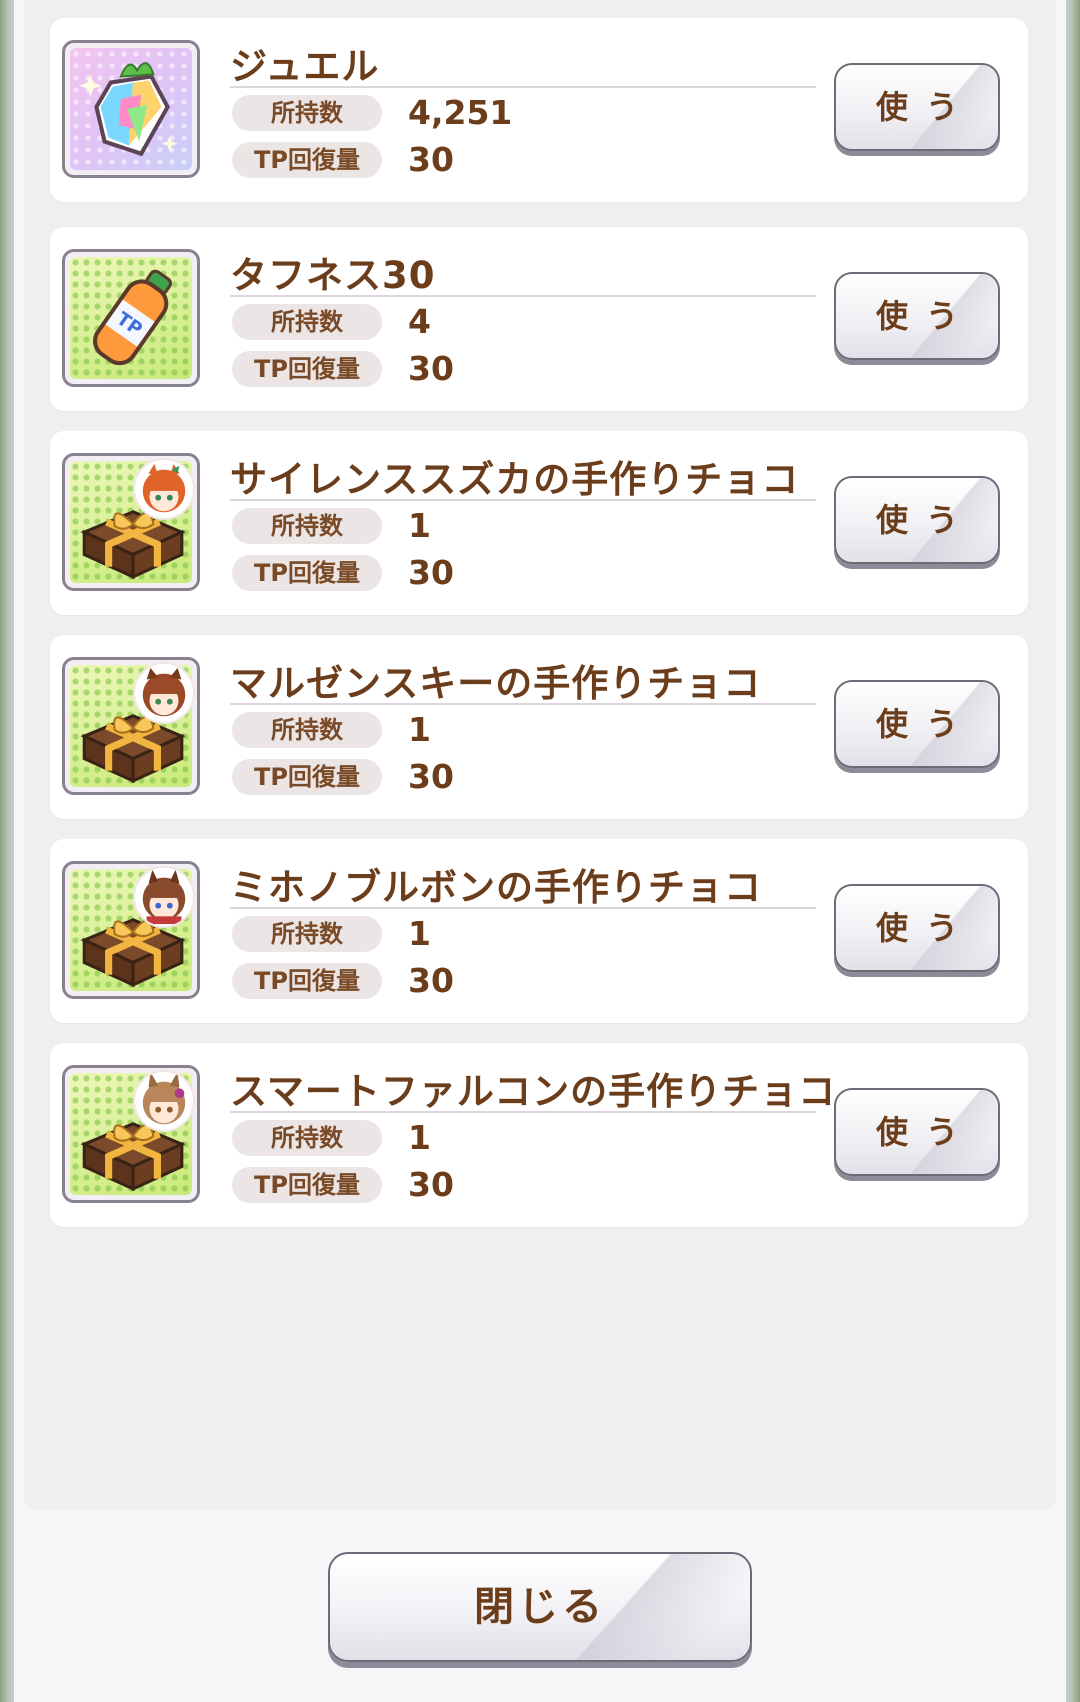 The image size is (1080, 1702). Describe the element at coordinates (539, 319) in the screenshot. I see `list-item-toughness30: TP タフネス30 所持数 4 TP回復量 30 使う` at that location.